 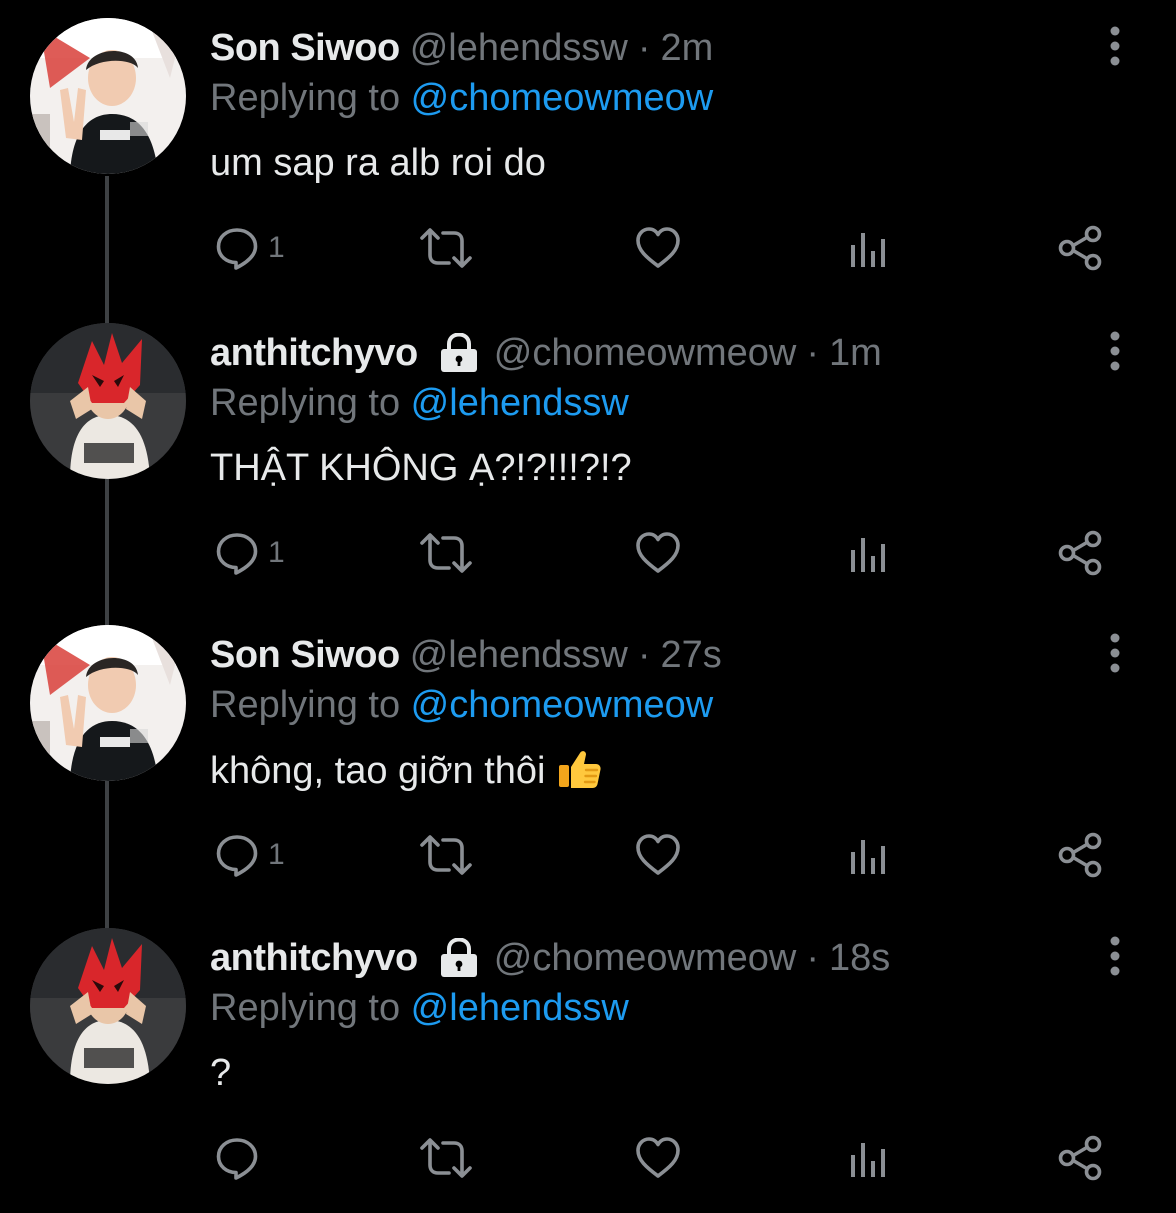 I want to click on tweet-timestamp: 2m, so click(x=687, y=48).